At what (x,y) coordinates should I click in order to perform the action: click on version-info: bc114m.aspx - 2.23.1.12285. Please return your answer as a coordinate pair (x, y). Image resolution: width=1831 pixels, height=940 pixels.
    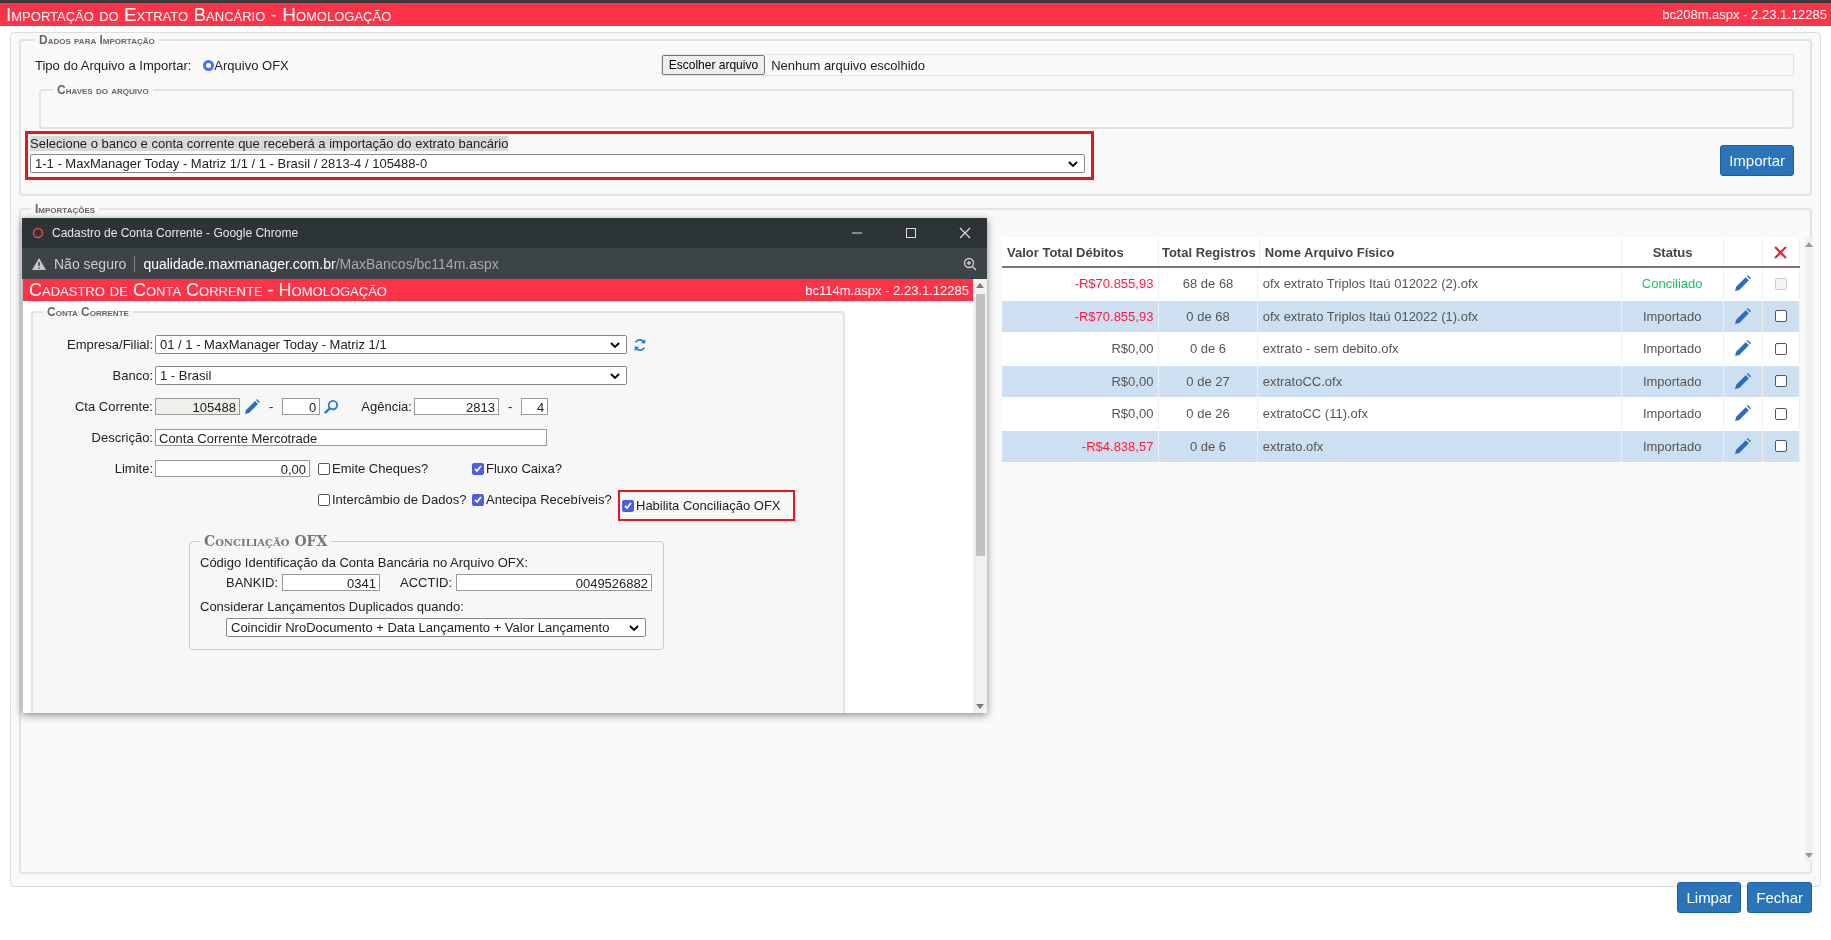
    Looking at the image, I should click on (887, 290).